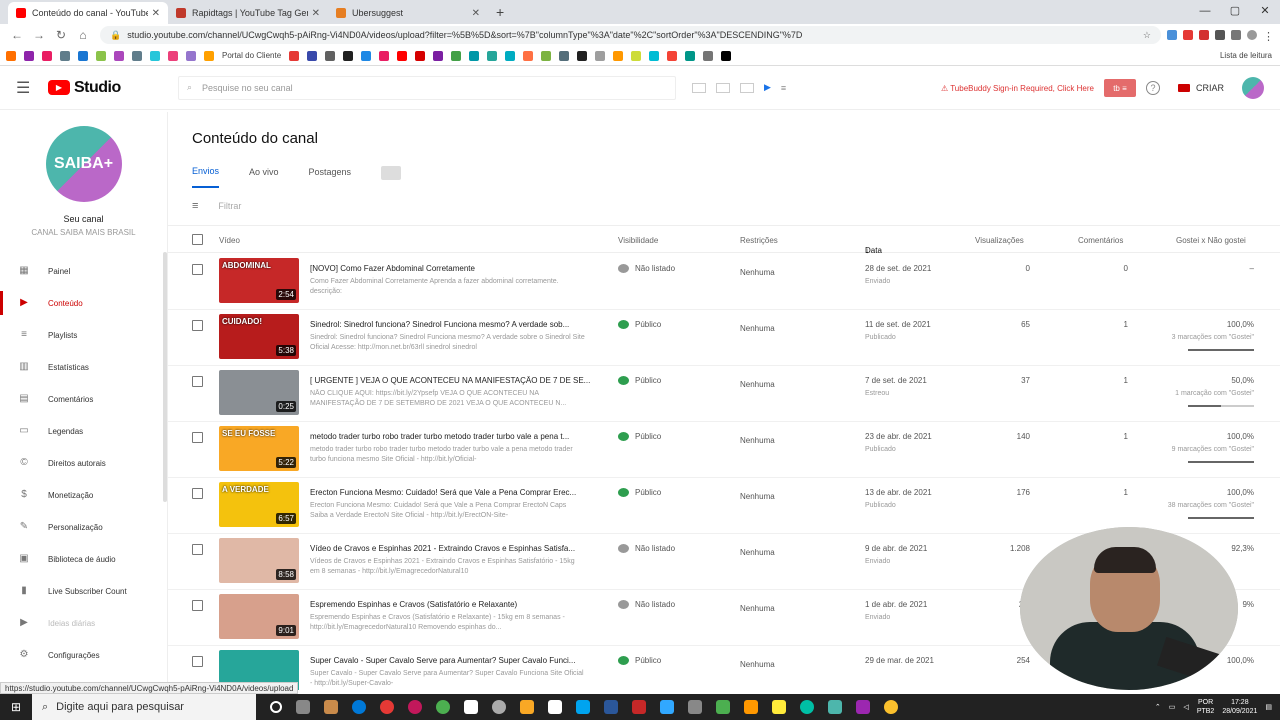 The height and width of the screenshot is (720, 1280). I want to click on video-title: [NOVO] Como Fazer Abdominal Corretamente, so click(450, 268).